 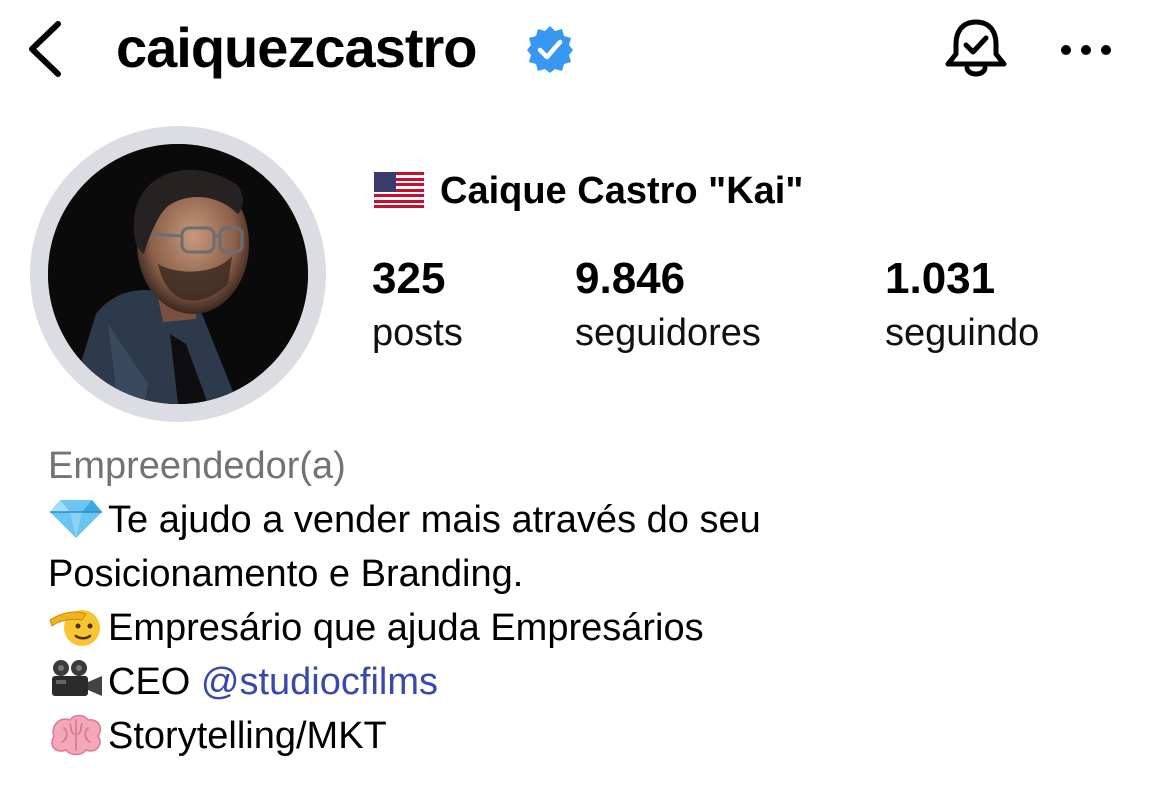 What do you see at coordinates (962, 333) in the screenshot?
I see `following-count-label: seguindo` at bounding box center [962, 333].